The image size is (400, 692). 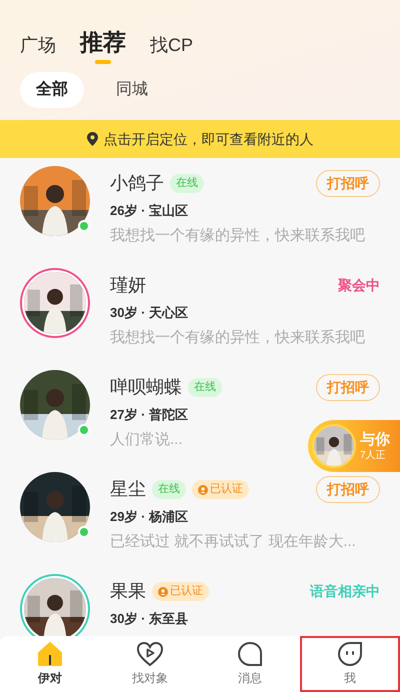 What do you see at coordinates (38, 46) in the screenshot?
I see `top-tab: 广场` at bounding box center [38, 46].